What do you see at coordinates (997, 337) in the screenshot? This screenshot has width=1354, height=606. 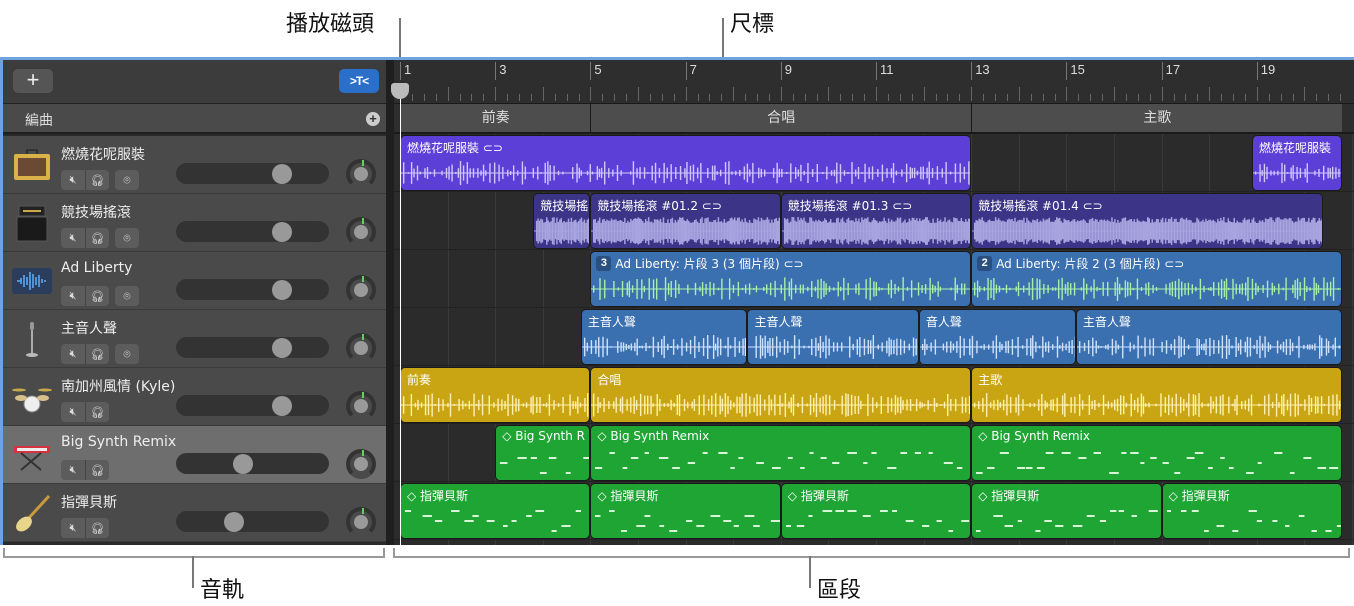 I see `region: 音人聲` at bounding box center [997, 337].